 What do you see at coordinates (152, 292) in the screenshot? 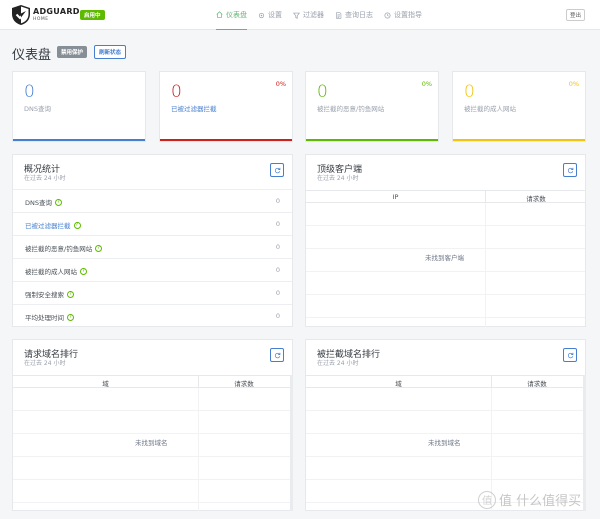
I see `stats-row: 强制安全搜索? 0` at bounding box center [152, 292].